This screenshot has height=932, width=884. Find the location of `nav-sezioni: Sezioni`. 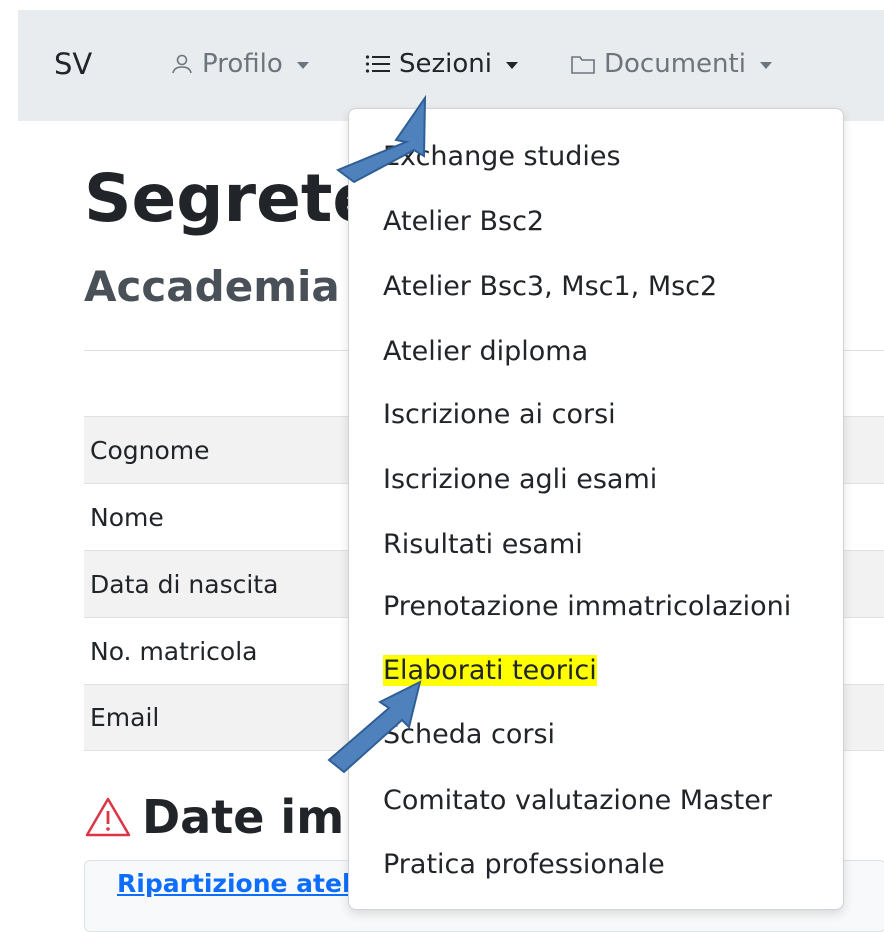

nav-sezioni: Sezioni is located at coordinates (441, 64).